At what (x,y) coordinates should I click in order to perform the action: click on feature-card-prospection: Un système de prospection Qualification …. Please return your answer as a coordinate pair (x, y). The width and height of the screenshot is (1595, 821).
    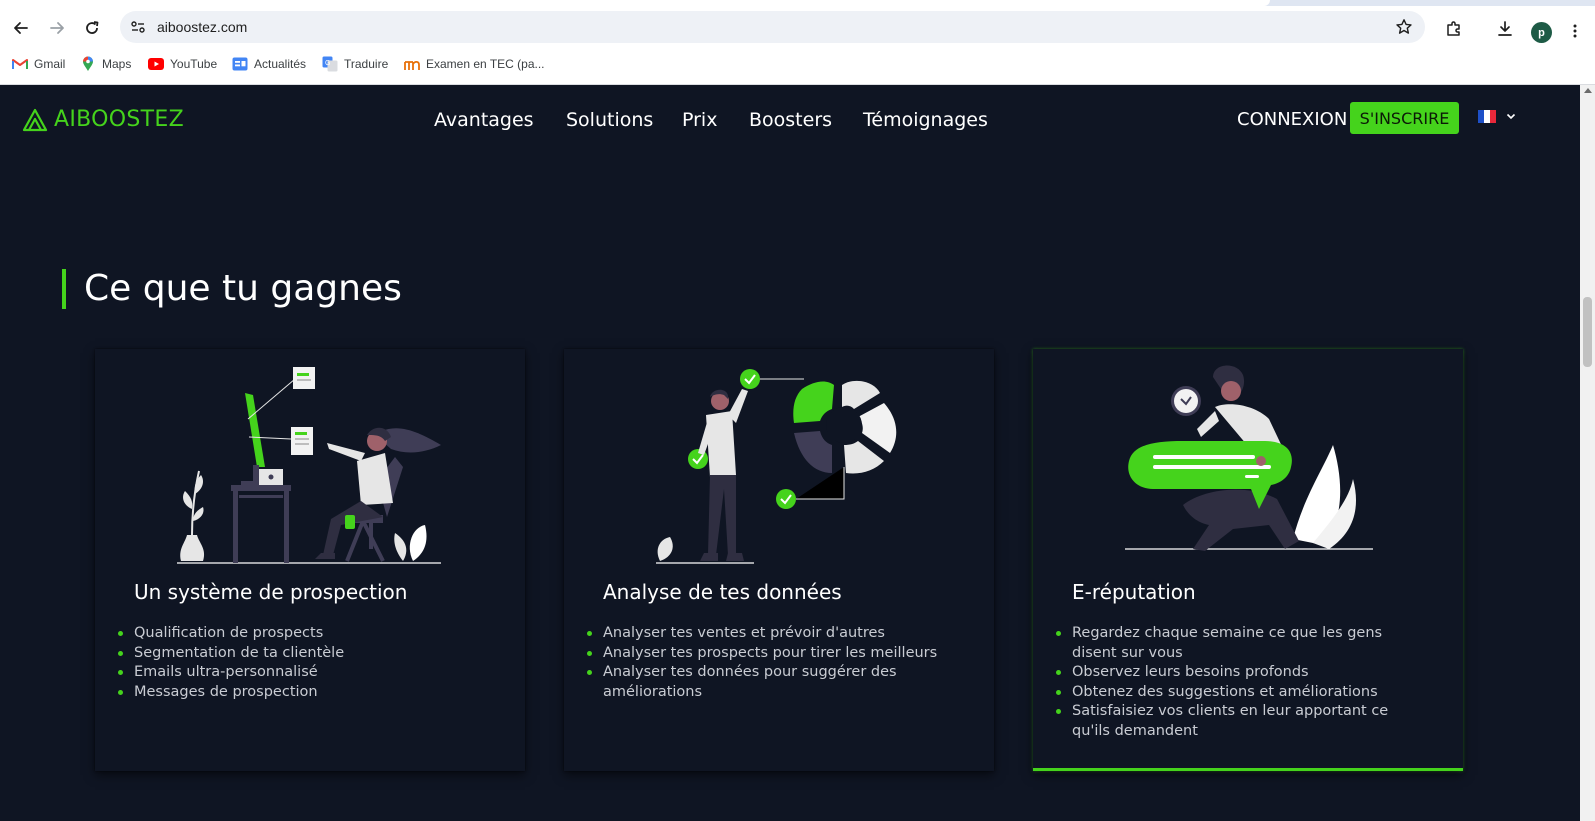
    Looking at the image, I should click on (310, 560).